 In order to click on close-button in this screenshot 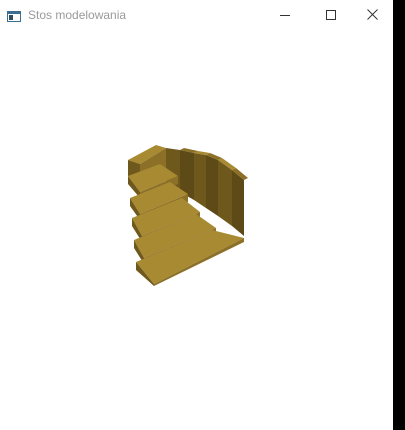, I will do `click(372, 15)`.